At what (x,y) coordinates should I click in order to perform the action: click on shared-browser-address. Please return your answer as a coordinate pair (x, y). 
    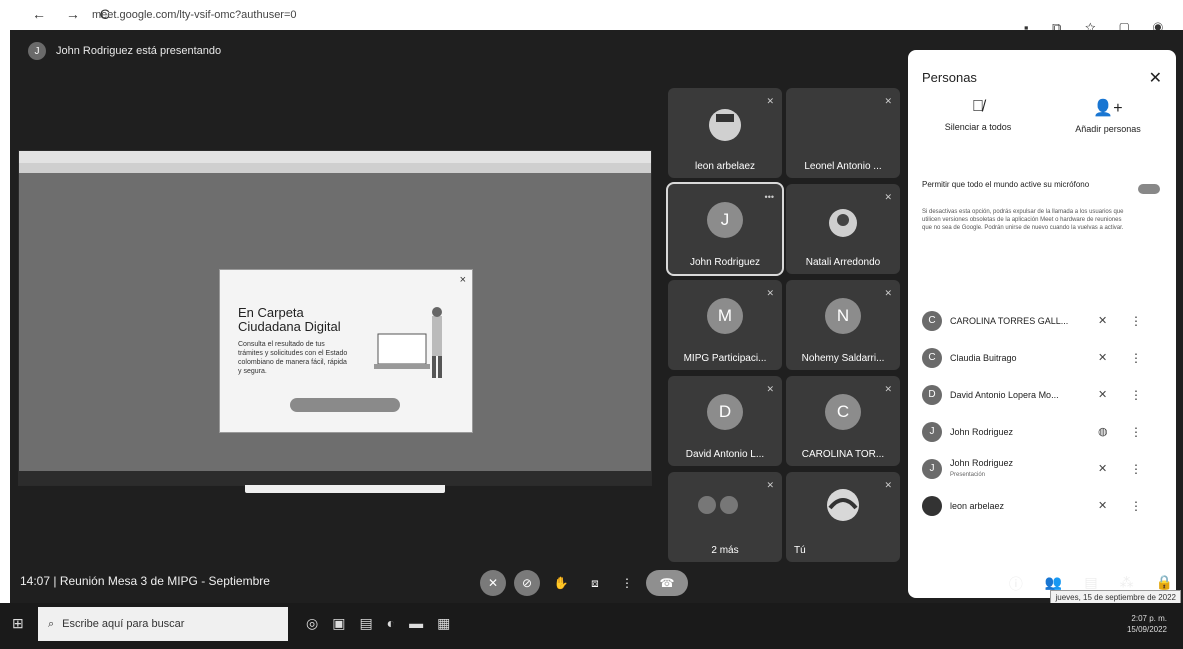
    Looking at the image, I should click on (335, 168).